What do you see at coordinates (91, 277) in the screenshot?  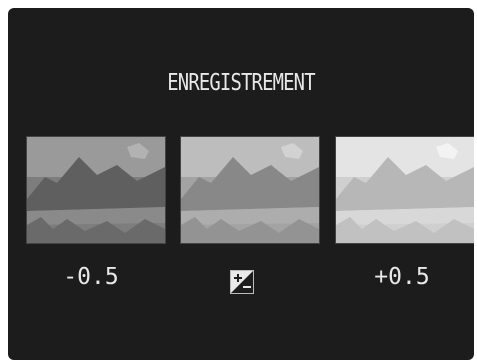 I see `option-label-minus: -0.5` at bounding box center [91, 277].